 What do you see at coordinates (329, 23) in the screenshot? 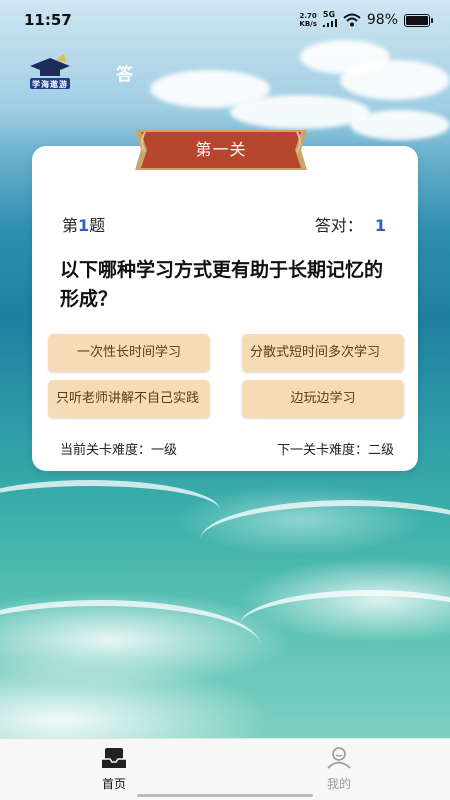
I see `signal-bars-icon` at bounding box center [329, 23].